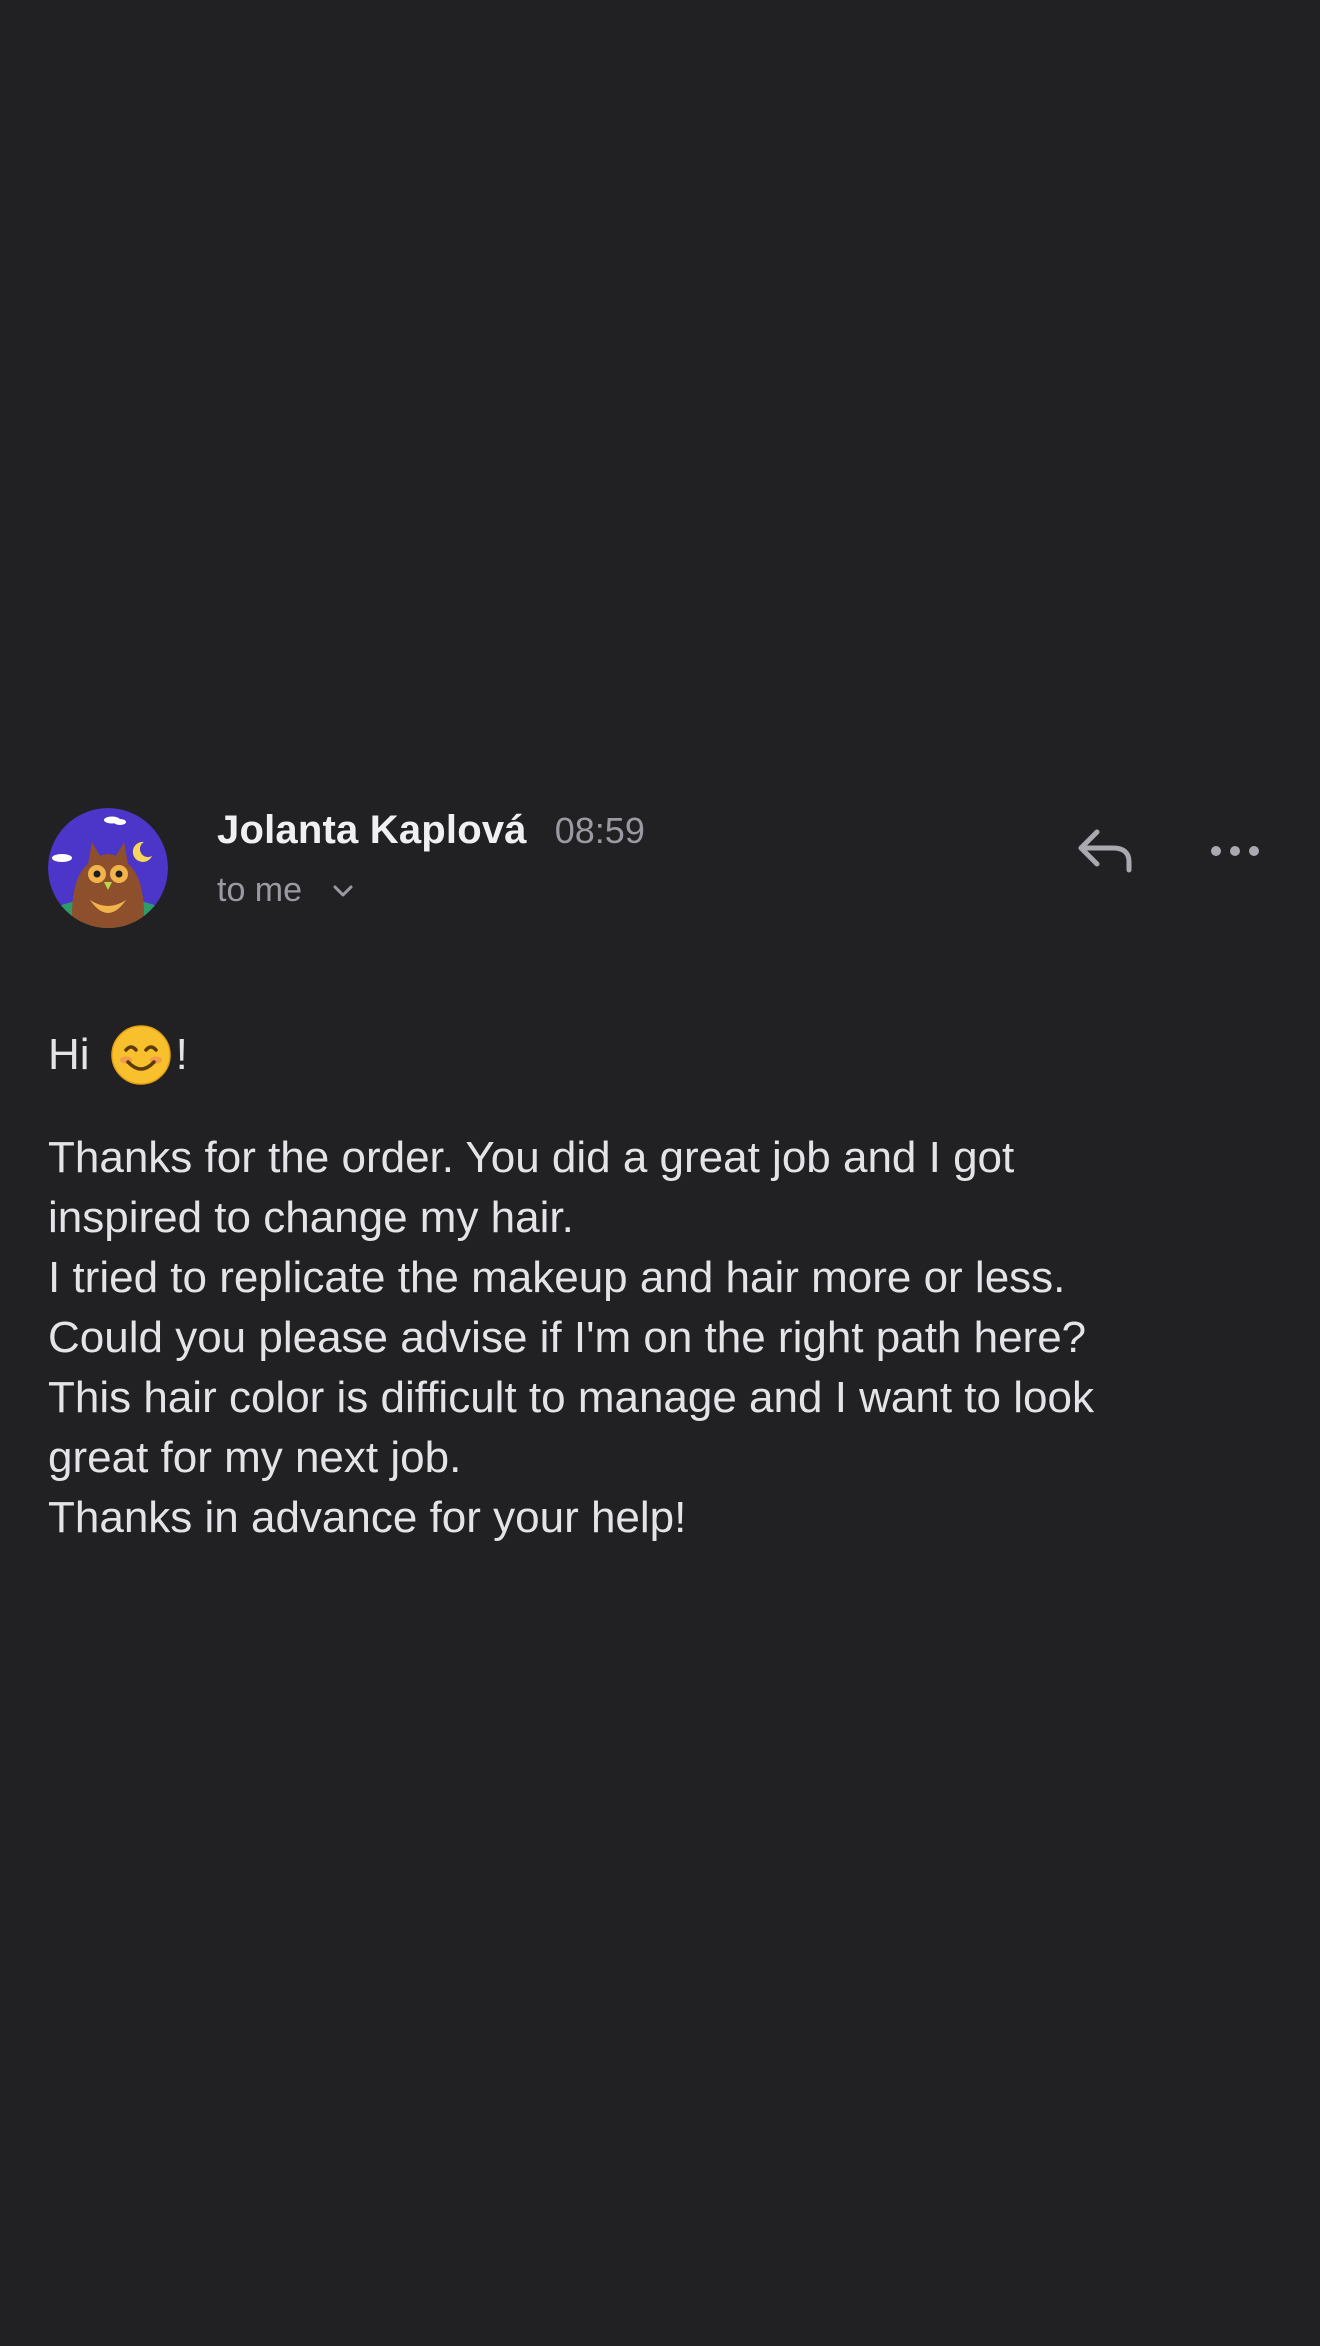 Image resolution: width=1320 pixels, height=2346 pixels. Describe the element at coordinates (431, 890) in the screenshot. I see `recipient-details-toggle: to me` at that location.